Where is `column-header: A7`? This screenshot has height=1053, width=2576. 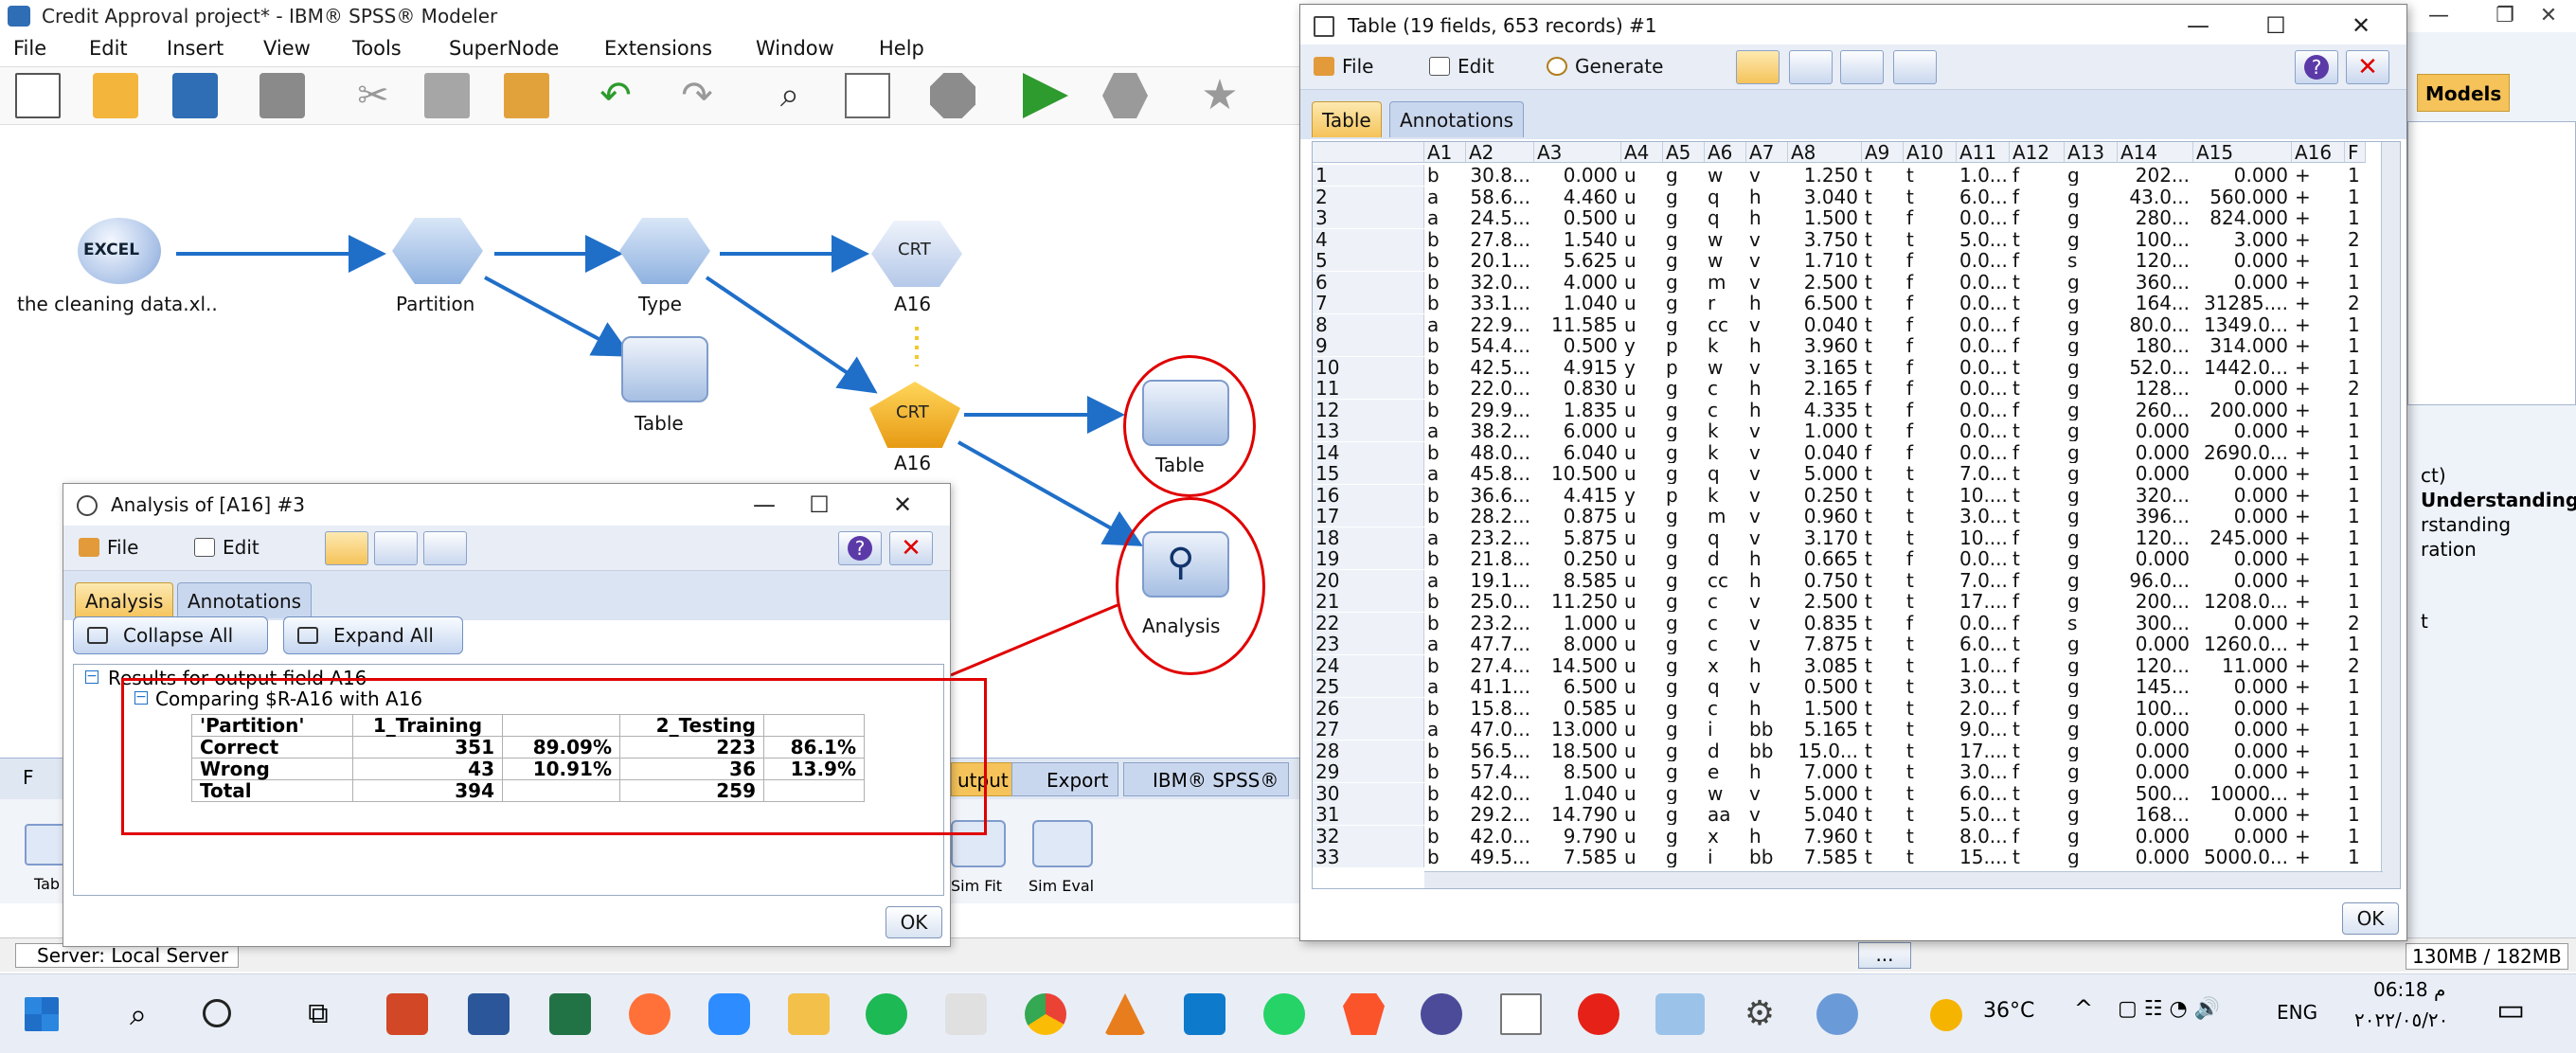
column-header: A7 is located at coordinates (1767, 152).